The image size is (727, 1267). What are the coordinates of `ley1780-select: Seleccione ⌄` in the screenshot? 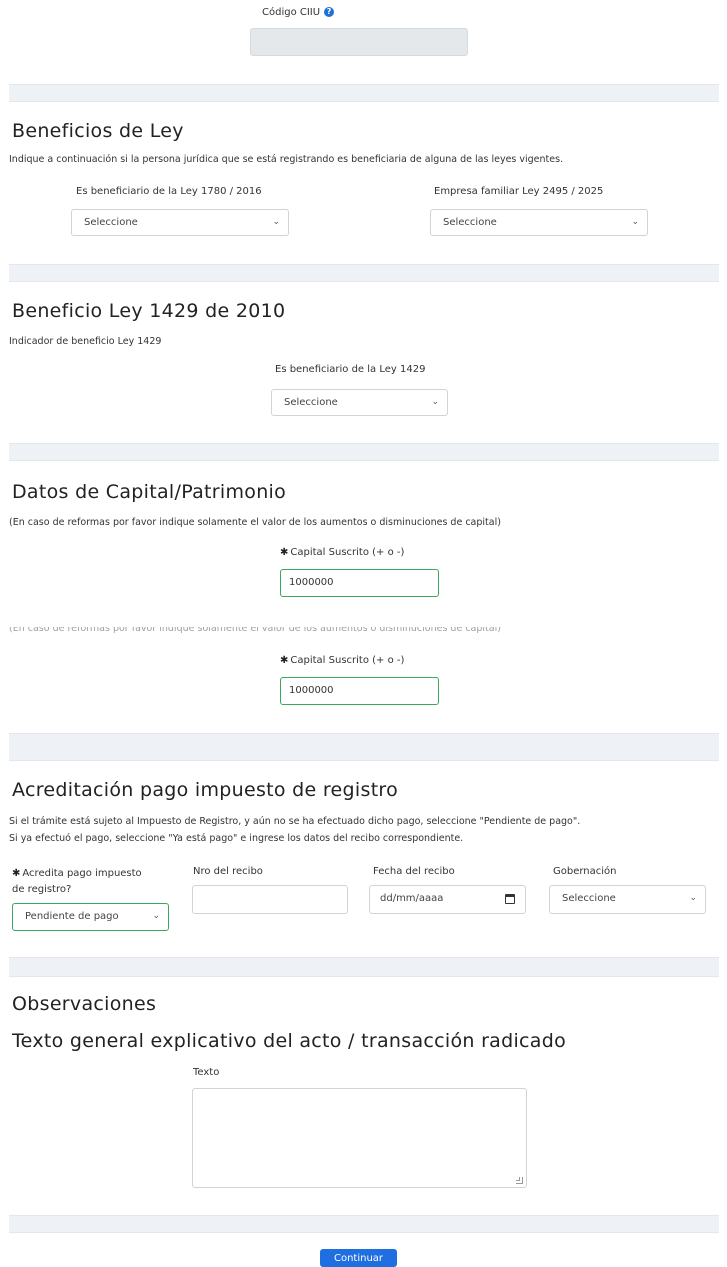 It's located at (180, 222).